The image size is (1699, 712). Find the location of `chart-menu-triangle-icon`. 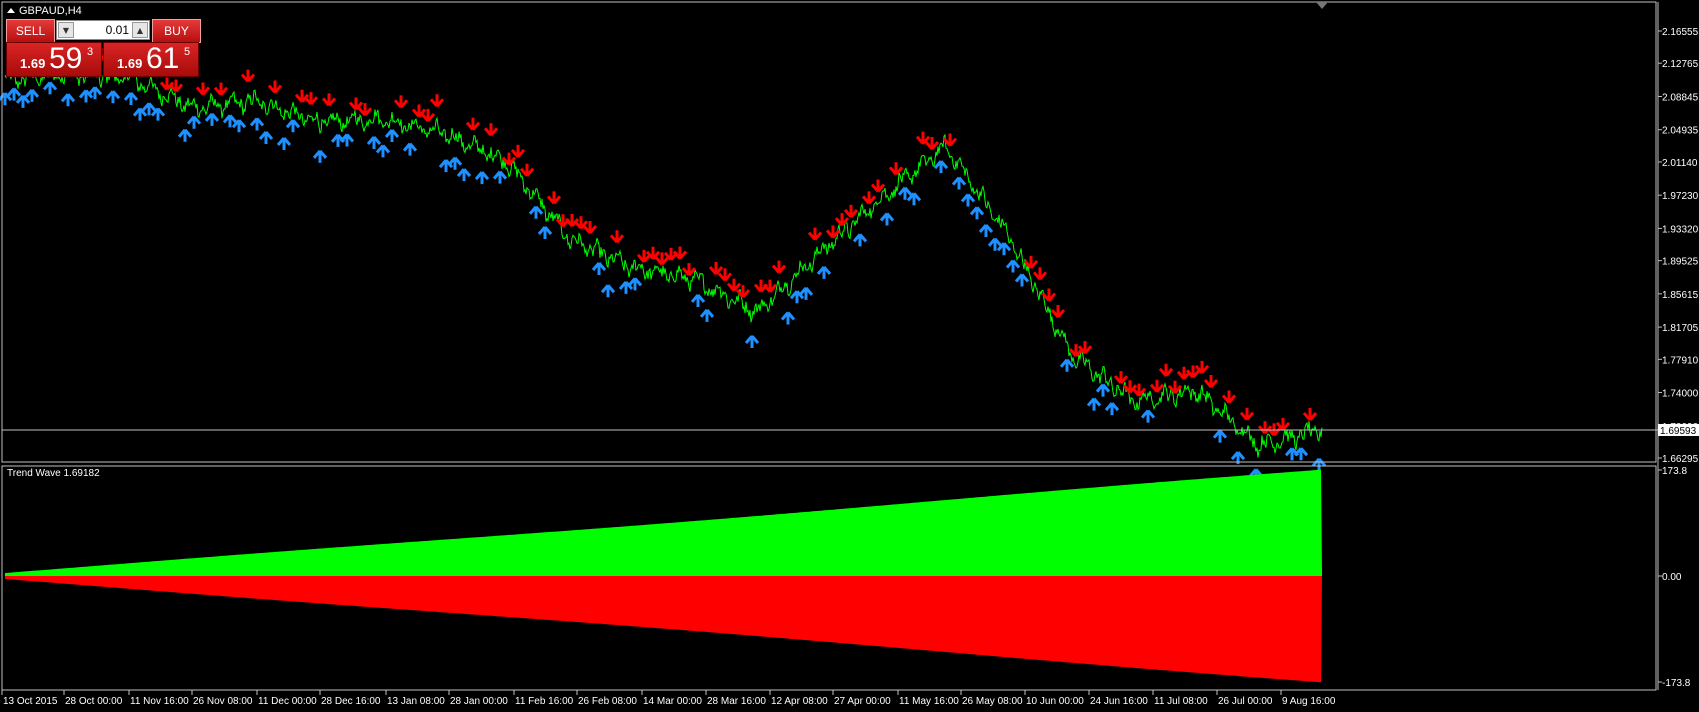

chart-menu-triangle-icon is located at coordinates (11, 10).